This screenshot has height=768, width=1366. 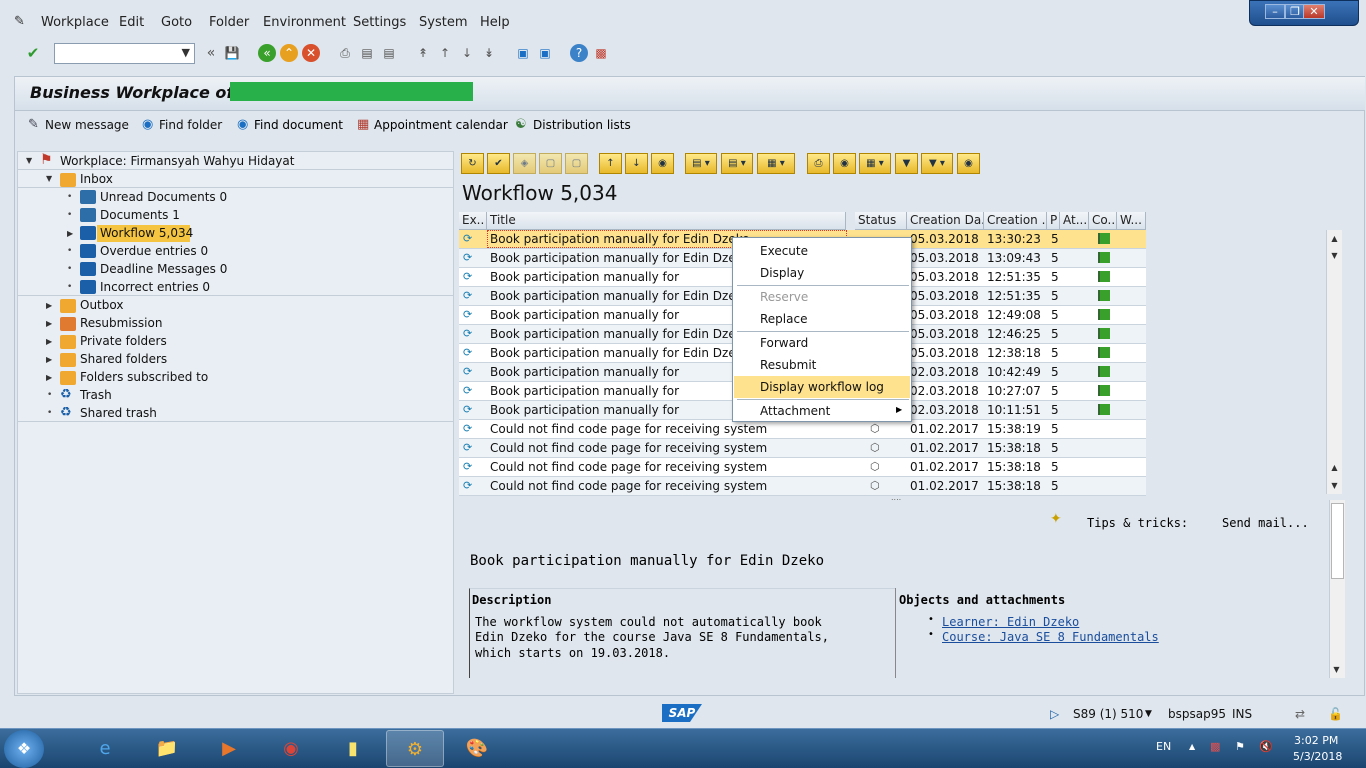 What do you see at coordinates (441, 125) in the screenshot?
I see `appointment-calendar-button: Appointment calendar` at bounding box center [441, 125].